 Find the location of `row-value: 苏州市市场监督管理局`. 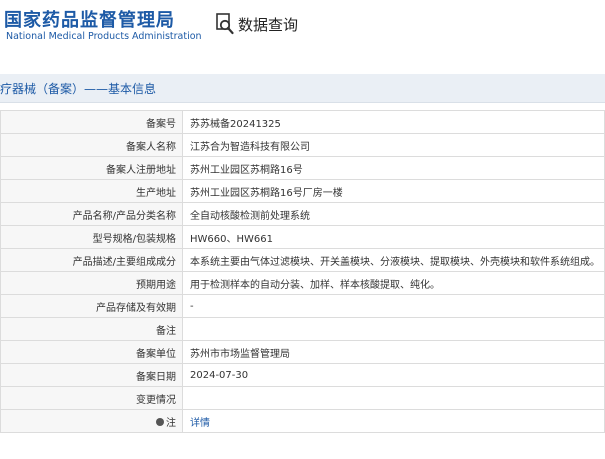

row-value: 苏州市市场监督管理局 is located at coordinates (393, 352).